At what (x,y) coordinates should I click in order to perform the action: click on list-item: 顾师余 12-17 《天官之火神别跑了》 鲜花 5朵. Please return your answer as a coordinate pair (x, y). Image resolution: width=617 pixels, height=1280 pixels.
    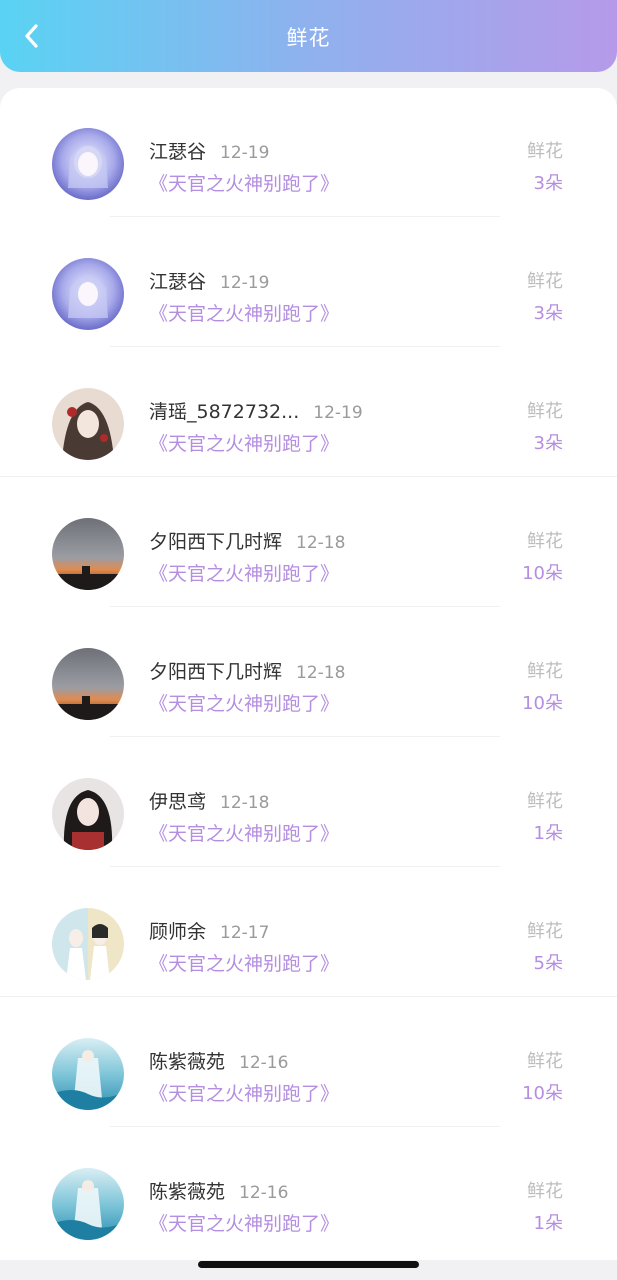
    Looking at the image, I should click on (308, 933).